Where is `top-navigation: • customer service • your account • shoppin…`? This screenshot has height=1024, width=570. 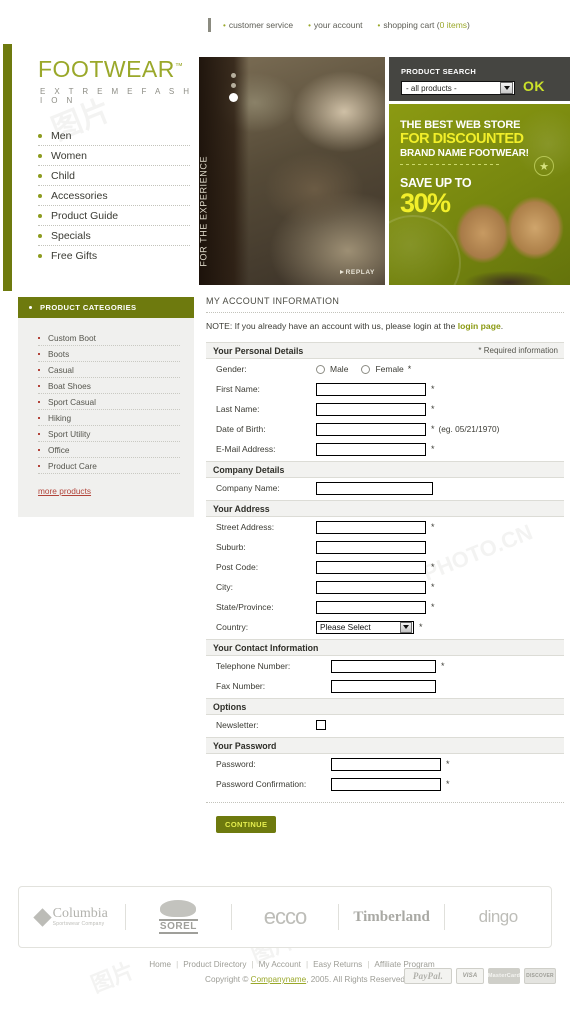 top-navigation: • customer service • your account • shoppin… is located at coordinates (346, 25).